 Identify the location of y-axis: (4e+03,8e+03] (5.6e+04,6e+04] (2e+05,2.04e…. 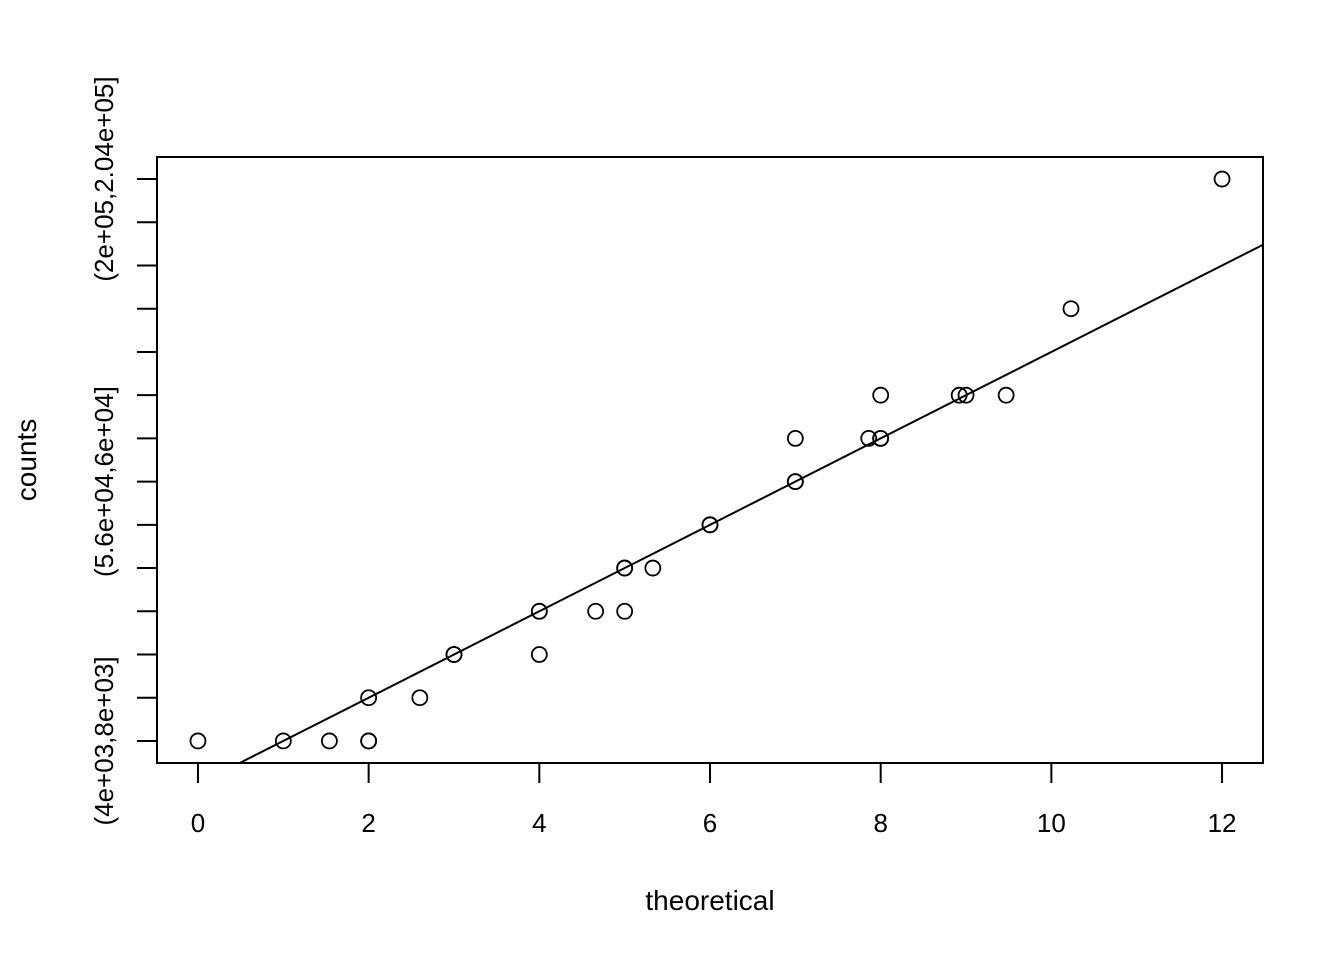
(123, 451).